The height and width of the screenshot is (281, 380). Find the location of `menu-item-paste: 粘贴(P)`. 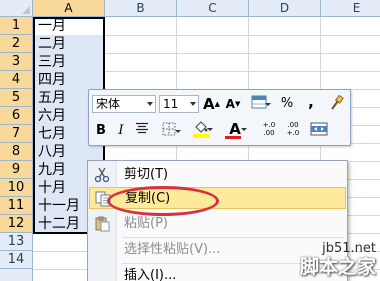

menu-item-paste: 粘贴(P) is located at coordinates (217, 224).